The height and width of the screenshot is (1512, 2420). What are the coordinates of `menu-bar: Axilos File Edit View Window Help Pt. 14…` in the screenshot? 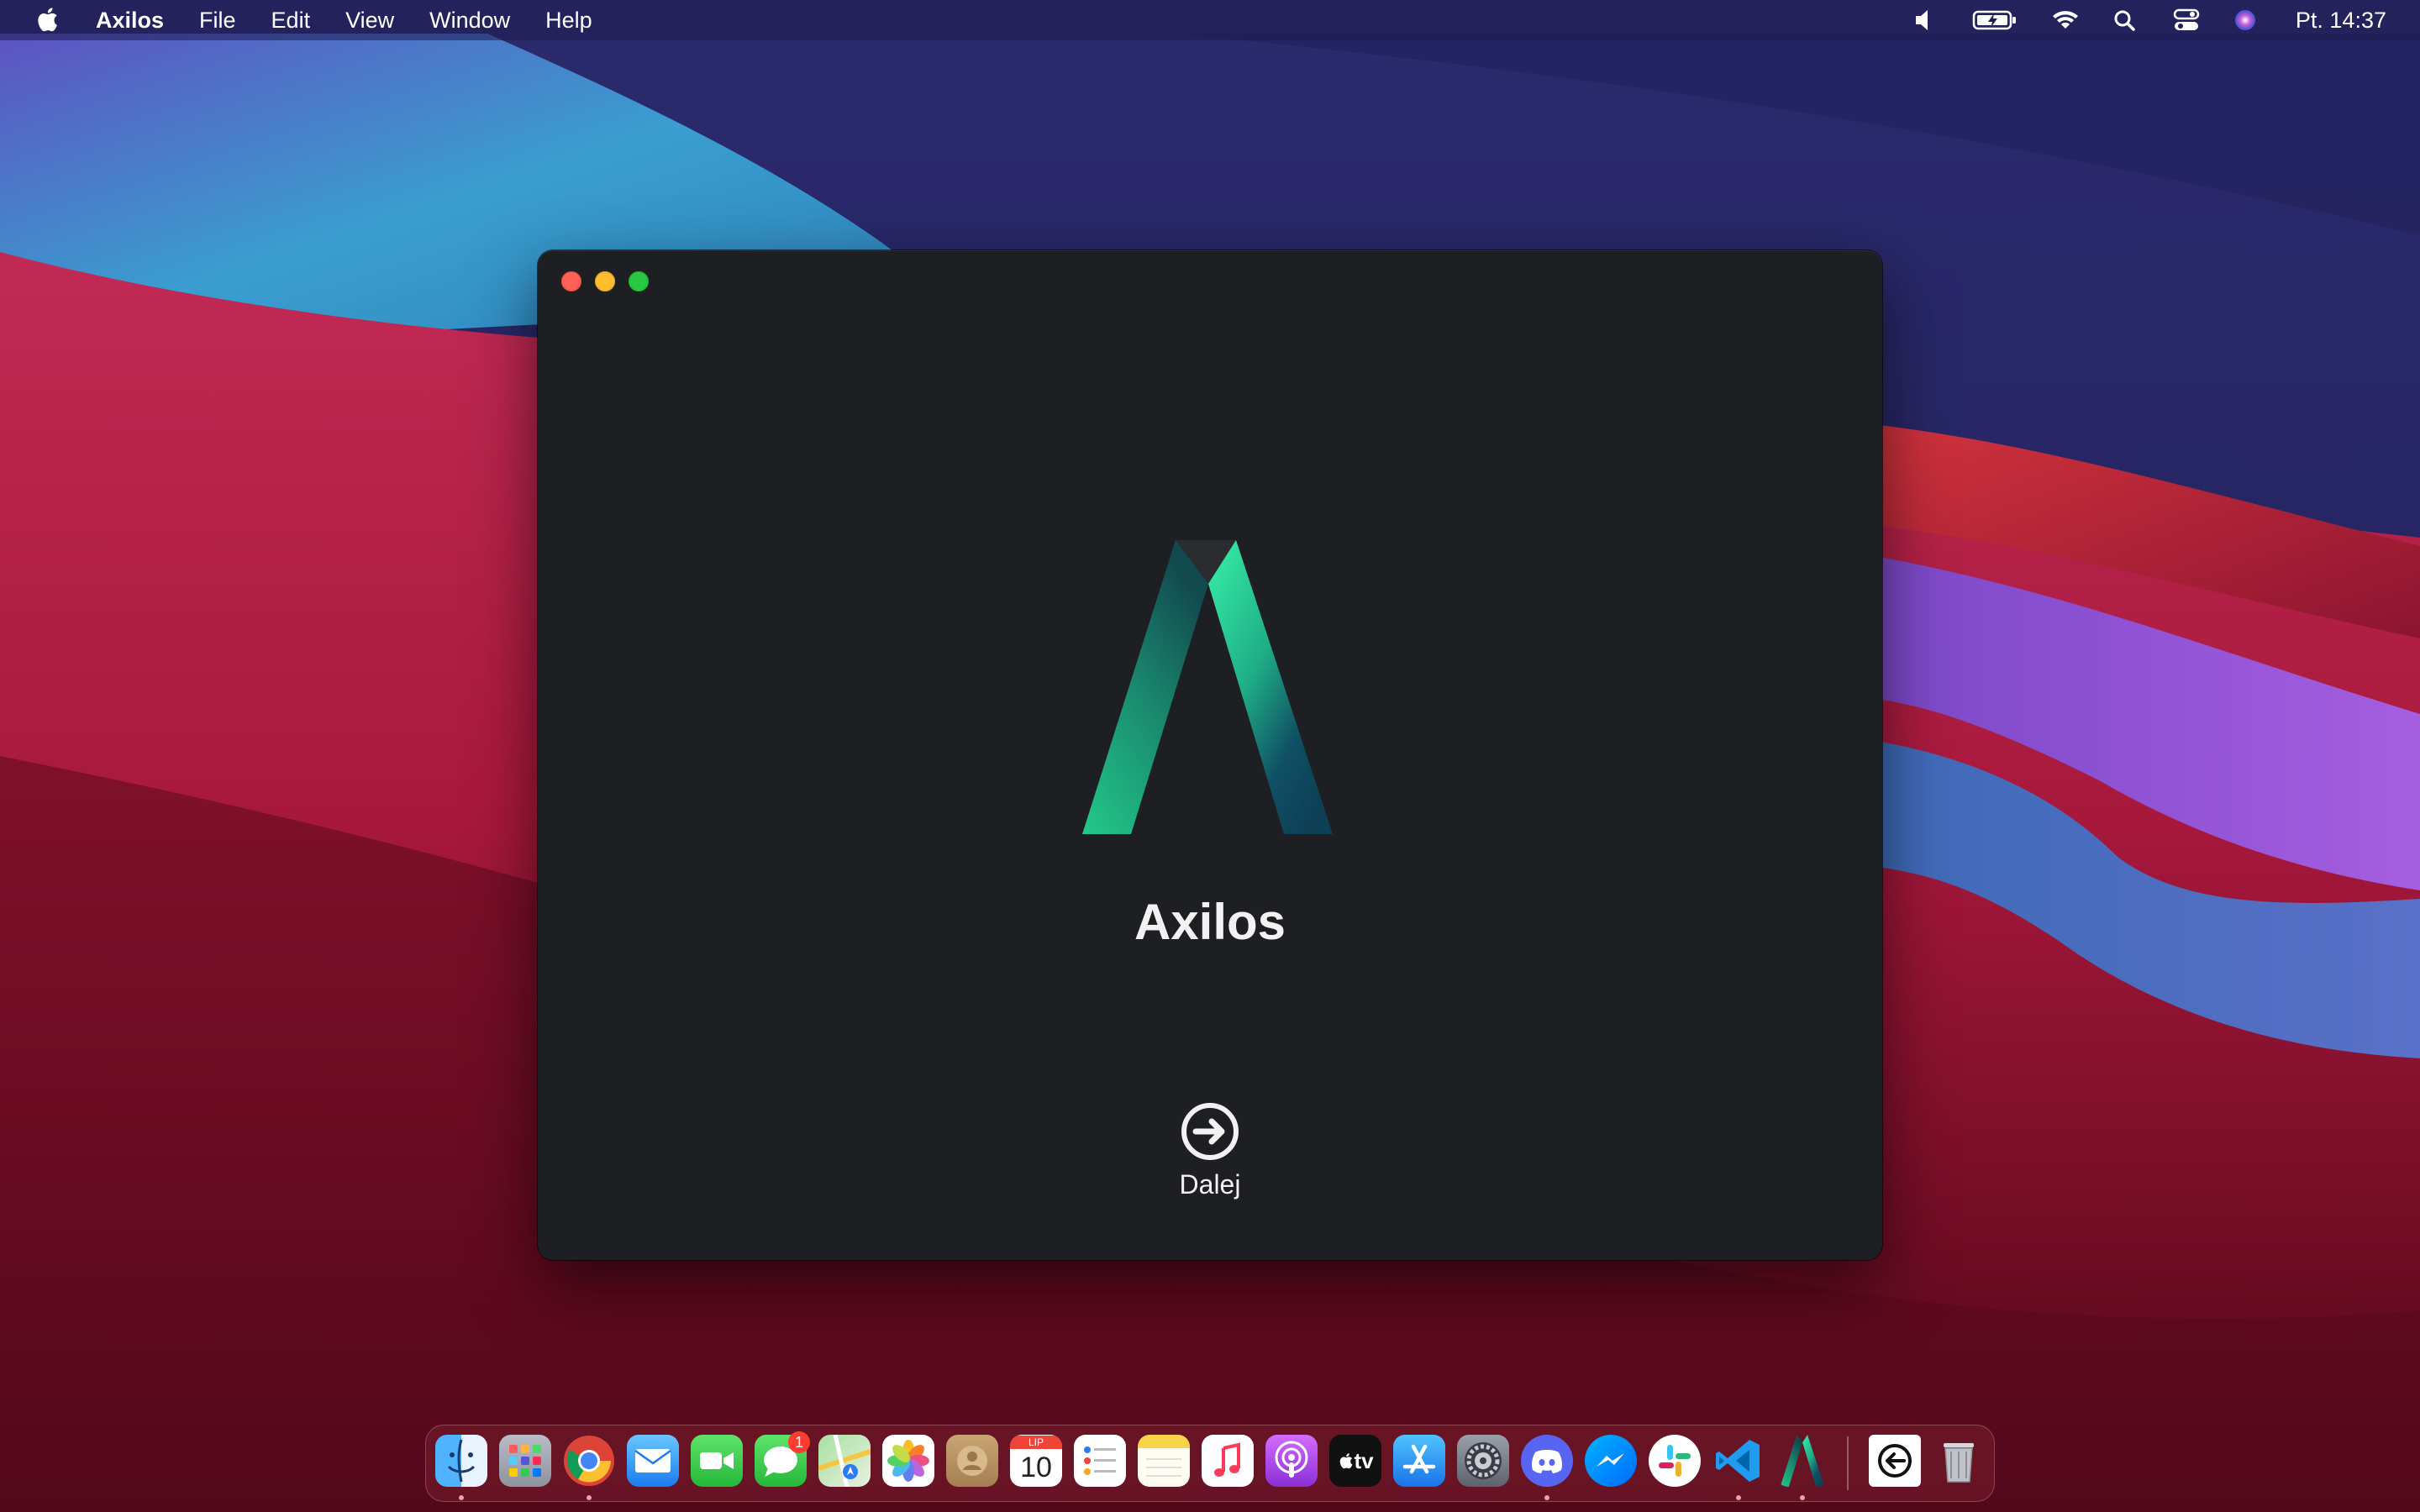 It's located at (1210, 20).